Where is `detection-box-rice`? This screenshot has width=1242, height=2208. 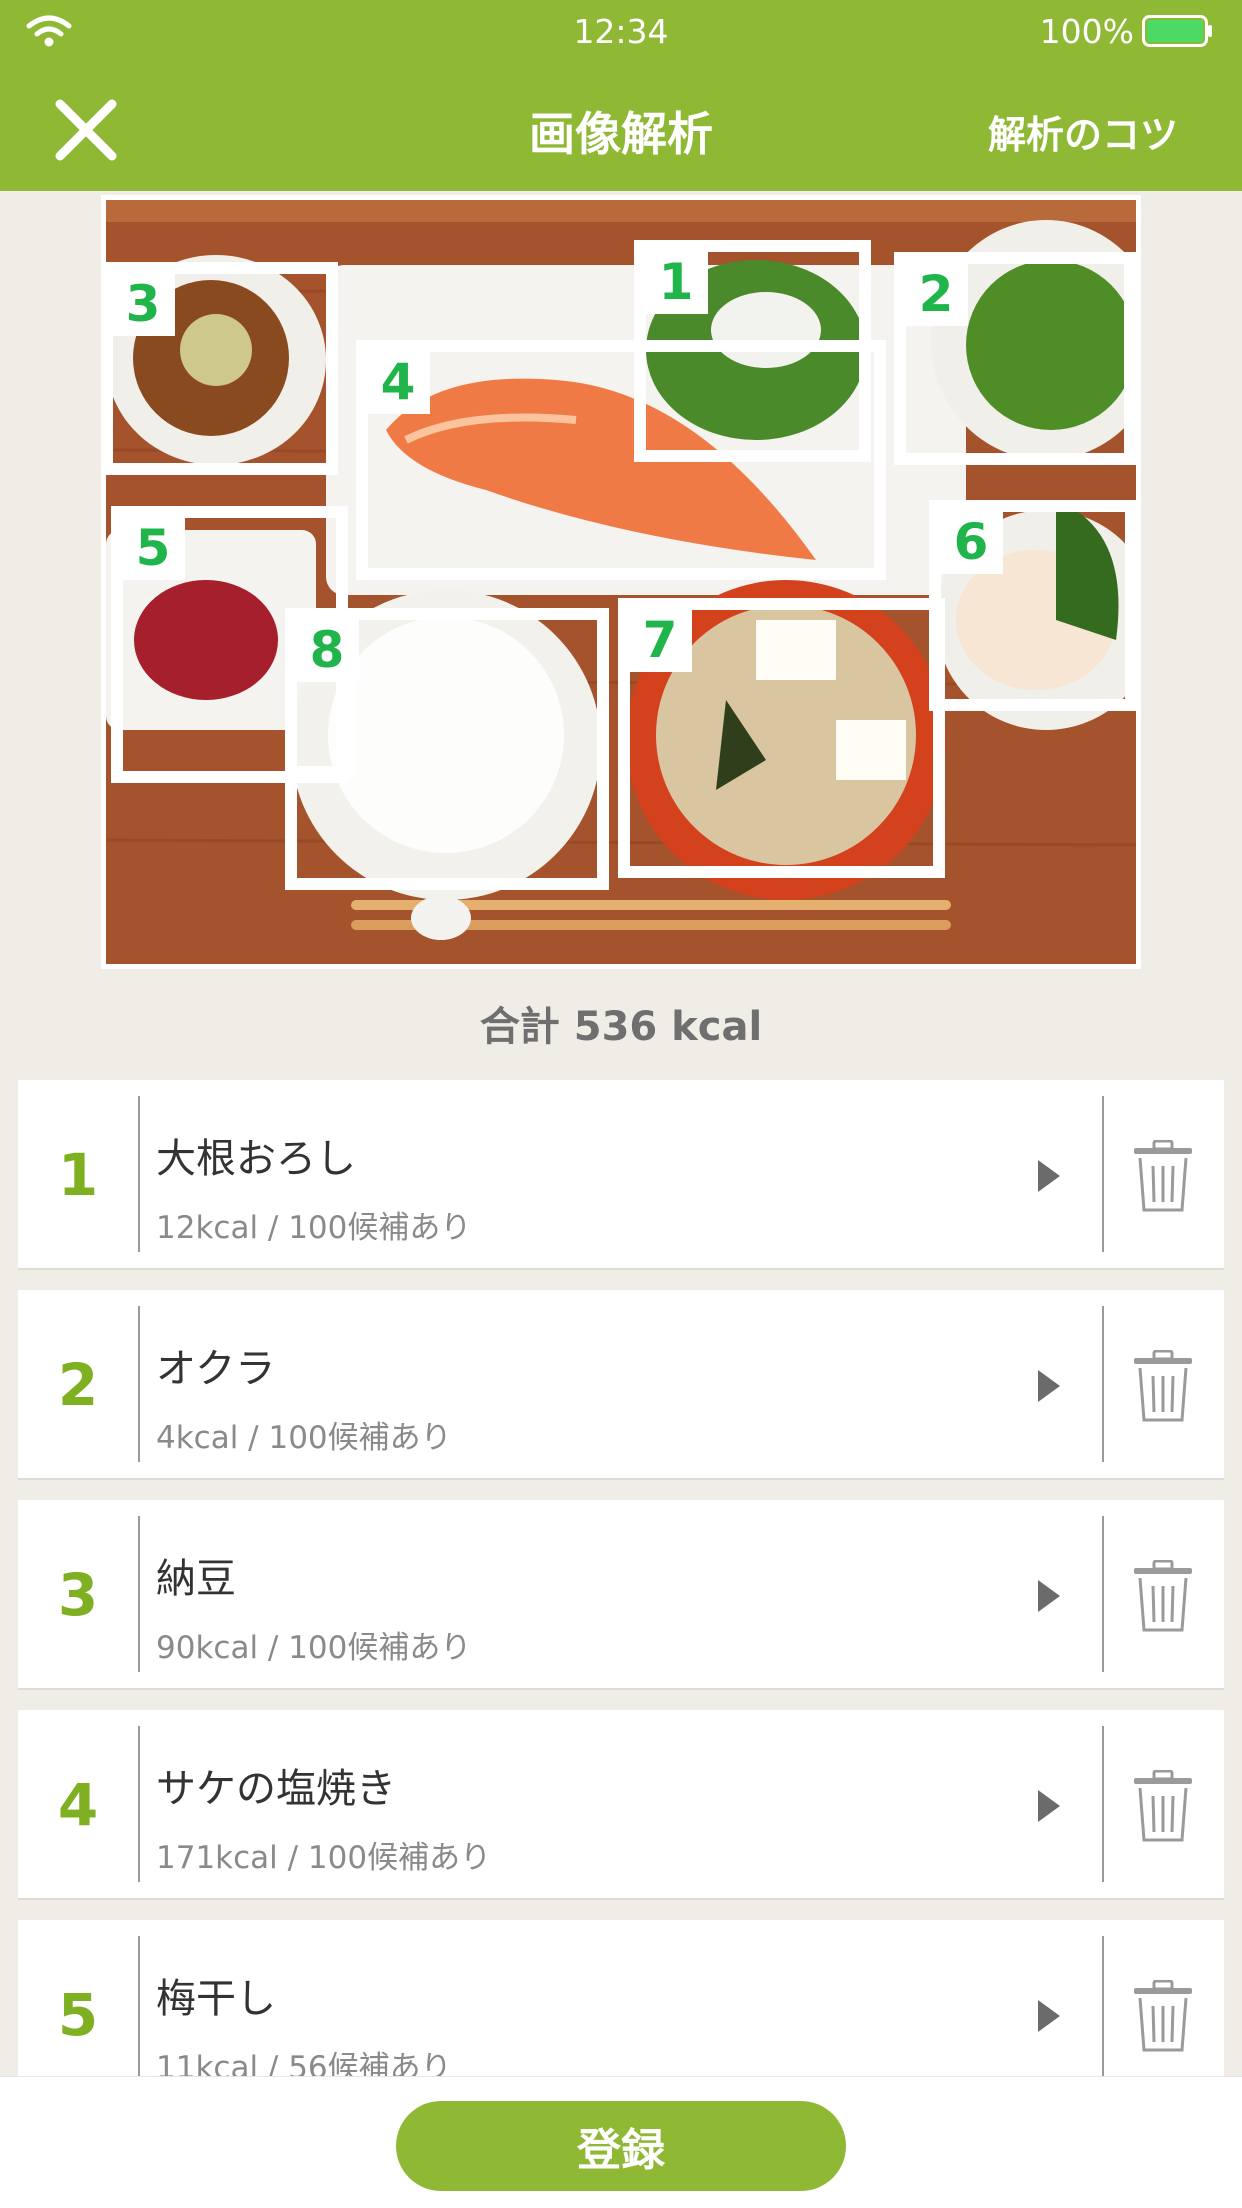
detection-box-rice is located at coordinates (447, 749).